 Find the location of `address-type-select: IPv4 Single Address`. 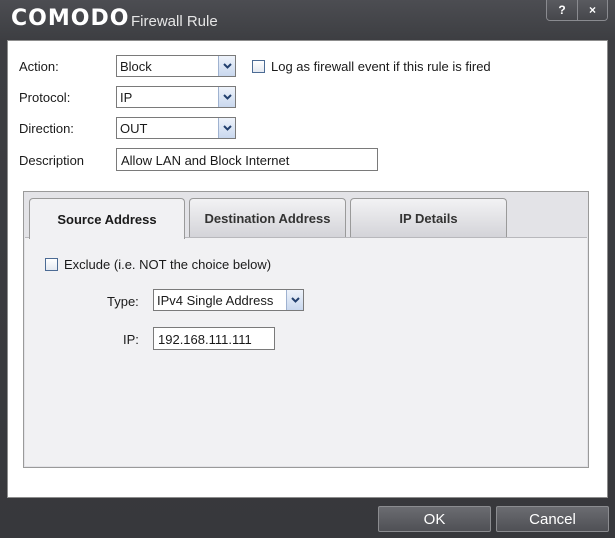

address-type-select: IPv4 Single Address is located at coordinates (228, 300).